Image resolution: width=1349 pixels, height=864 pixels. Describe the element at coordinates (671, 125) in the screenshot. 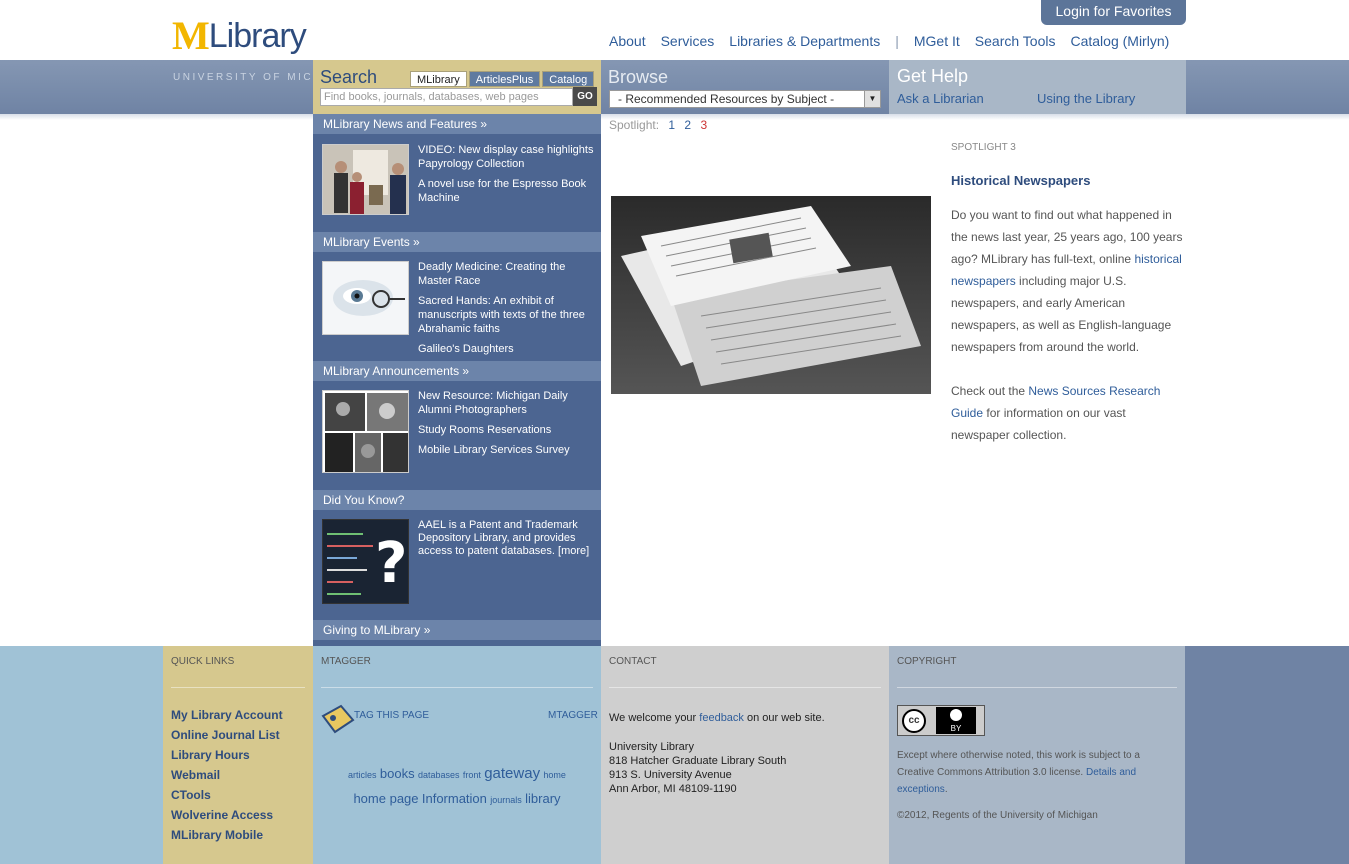

I see `spotlight-page-1: 1` at that location.